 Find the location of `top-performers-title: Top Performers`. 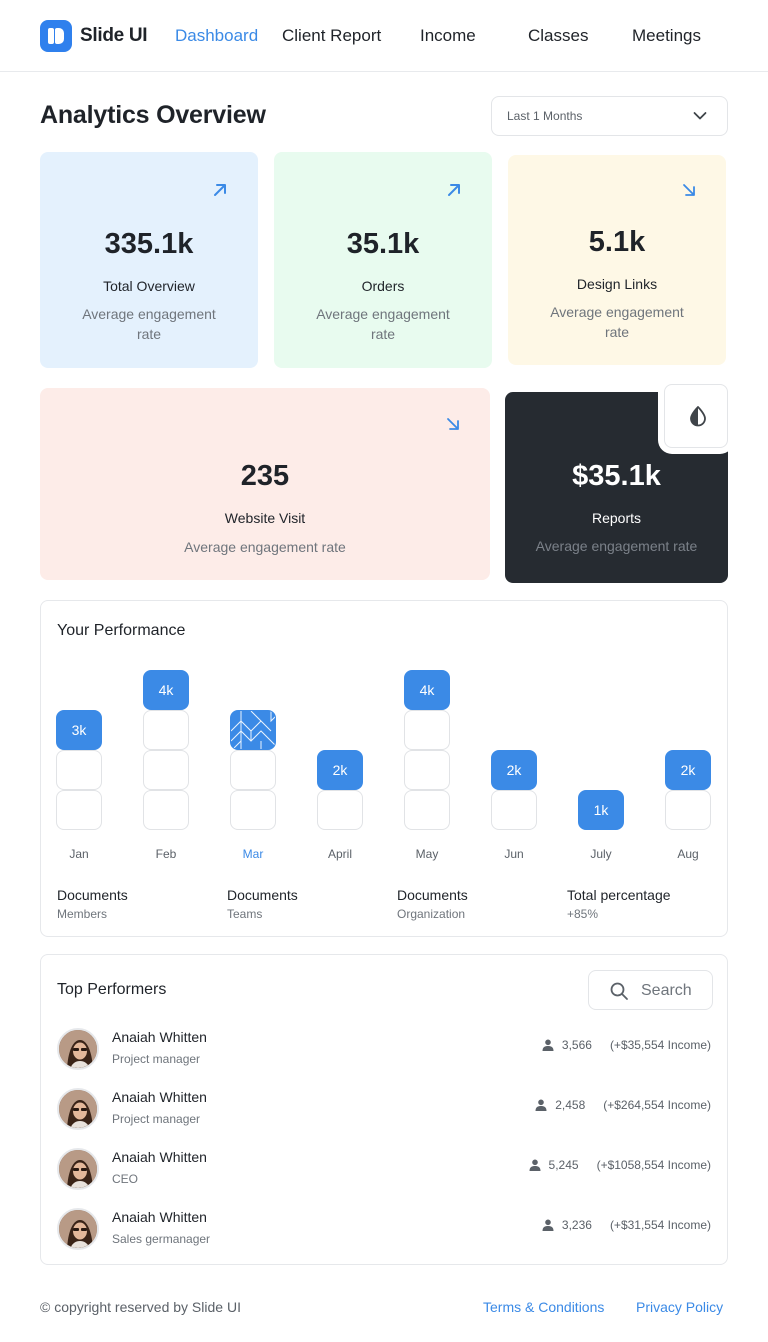

top-performers-title: Top Performers is located at coordinates (112, 989).